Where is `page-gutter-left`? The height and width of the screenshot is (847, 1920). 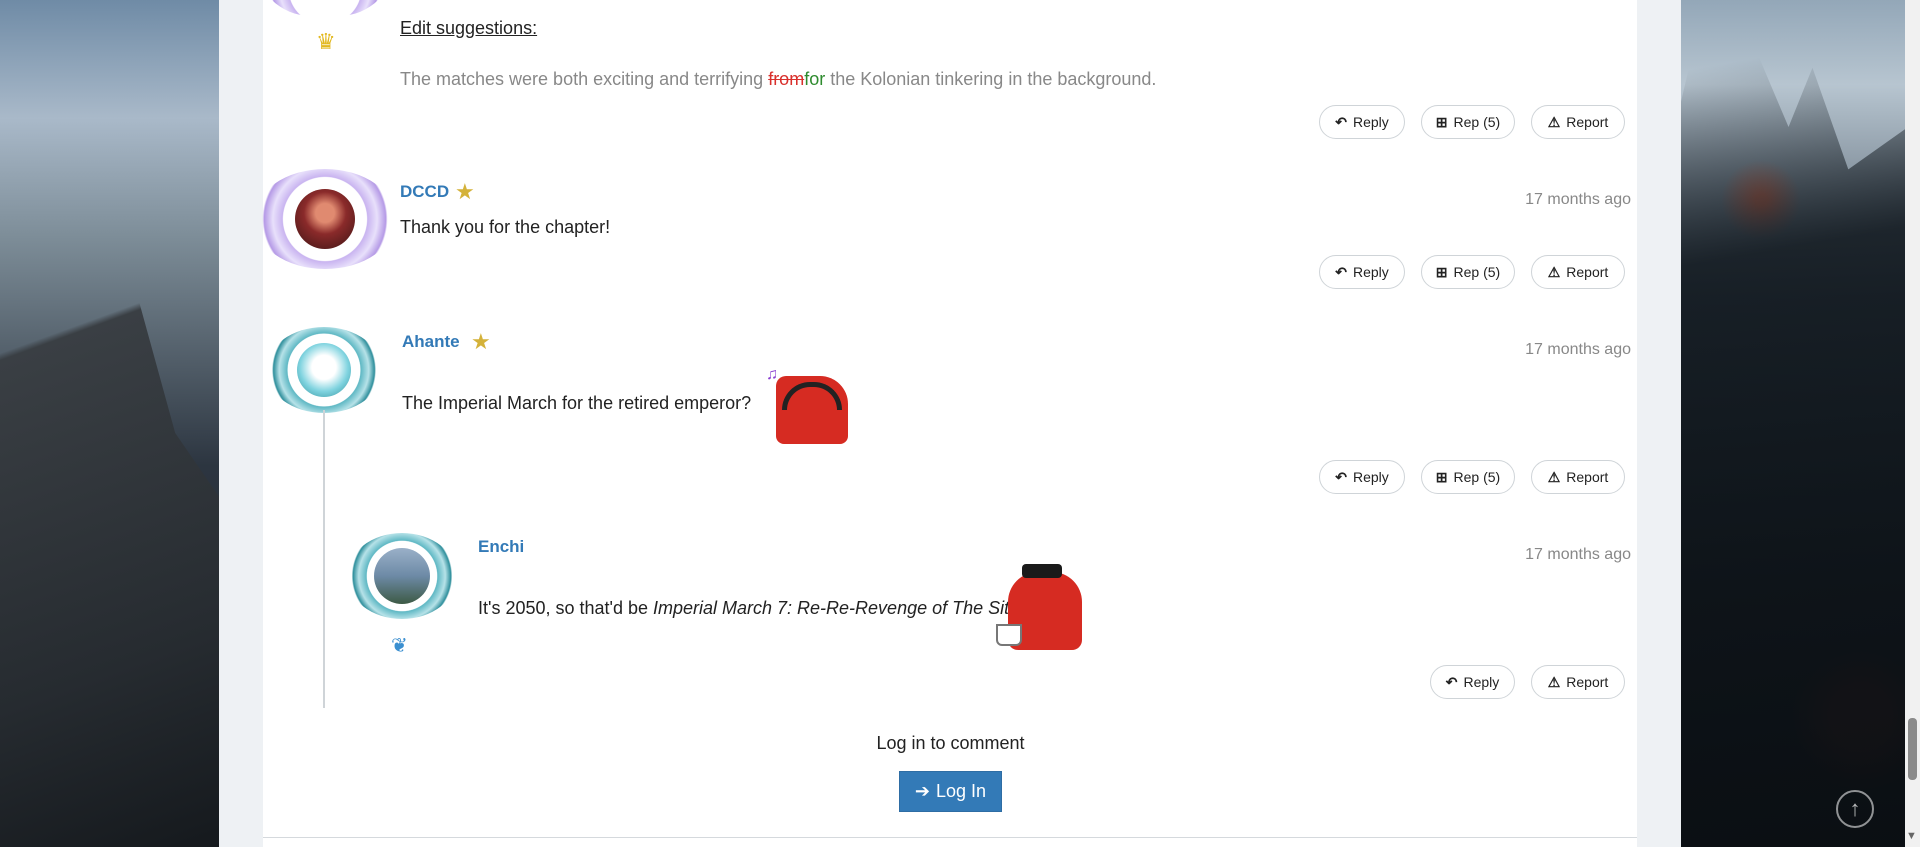
page-gutter-left is located at coordinates (241, 423).